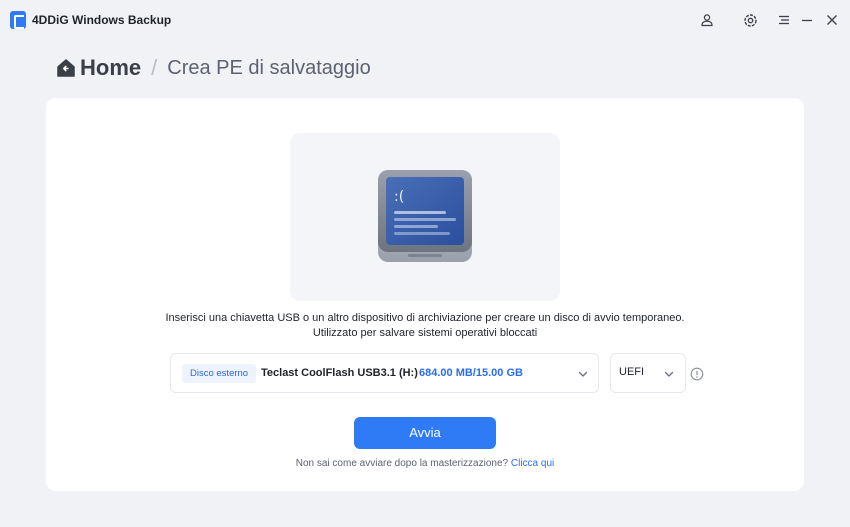 The height and width of the screenshot is (527, 850). I want to click on breadcrumb: Home / Crea PE di salvataggio, so click(213, 68).